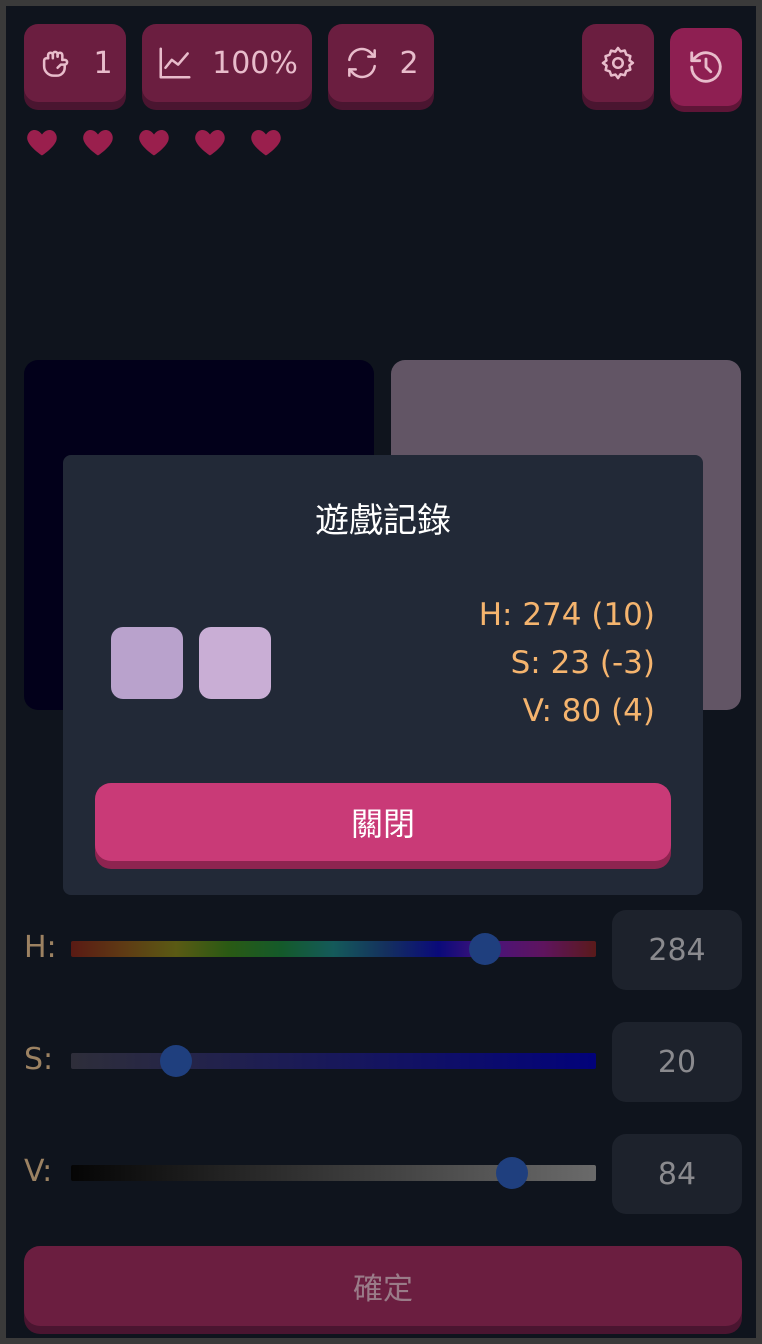 Image resolution: width=762 pixels, height=1344 pixels. Describe the element at coordinates (588, 711) in the screenshot. I see `record-value-stat: V: 80 (4)` at that location.